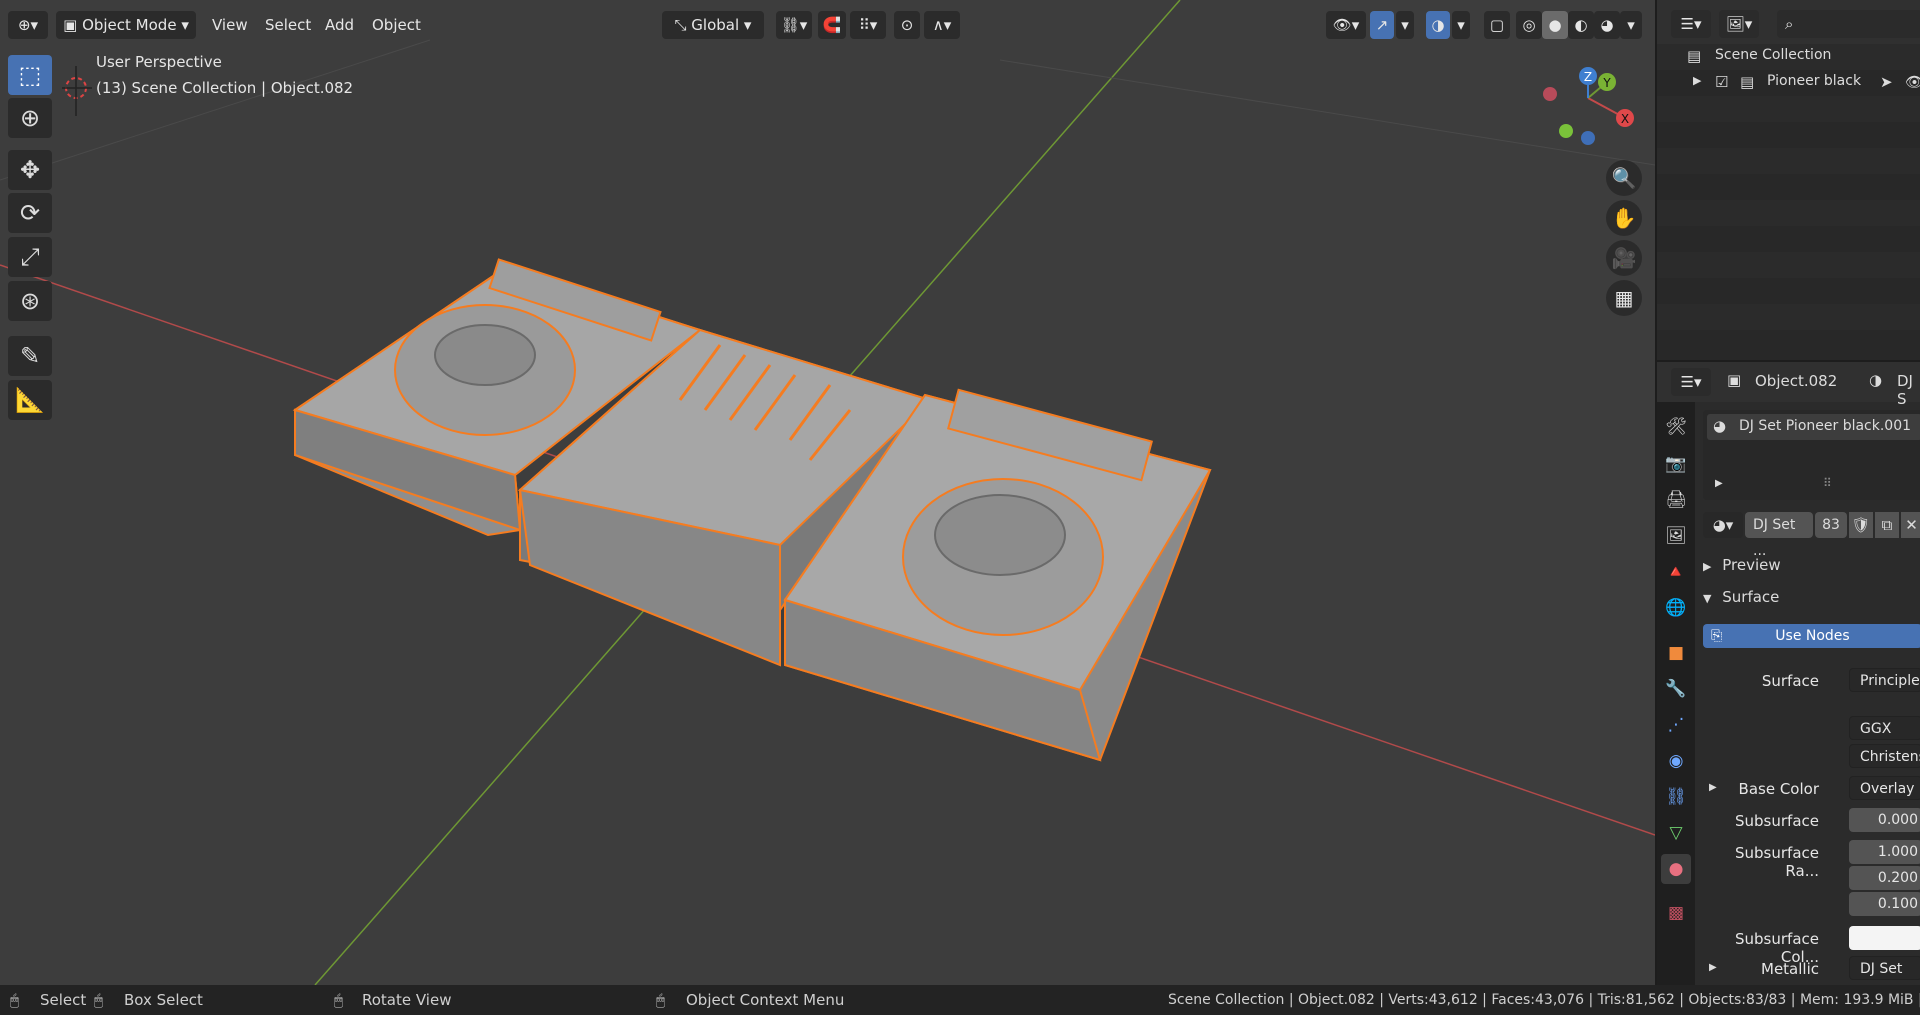  What do you see at coordinates (1831, 525) in the screenshot?
I see `users-count: 83` at bounding box center [1831, 525].